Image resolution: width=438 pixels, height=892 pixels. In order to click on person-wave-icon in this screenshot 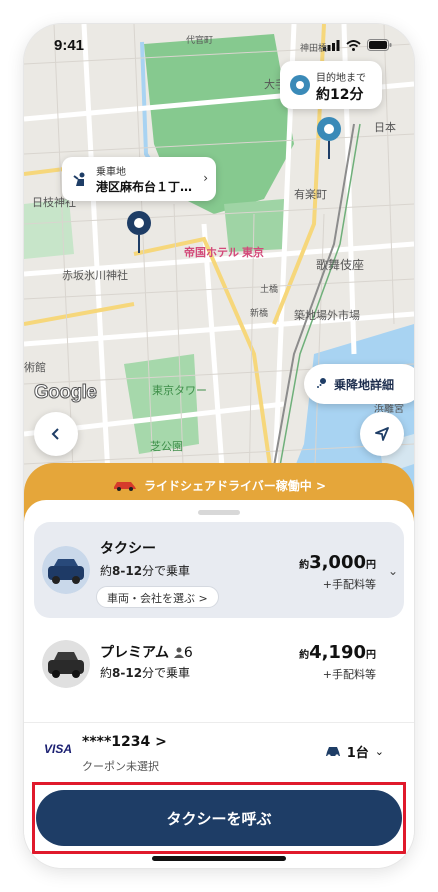, I will do `click(79, 179)`.